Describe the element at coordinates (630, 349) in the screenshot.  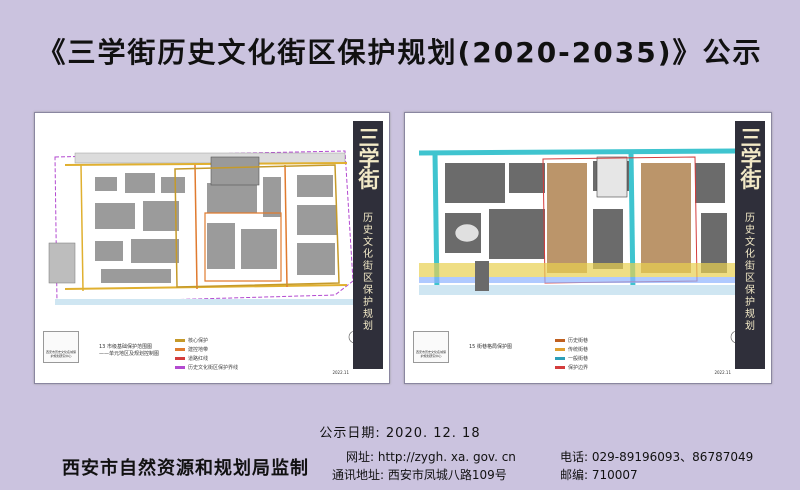
I see `legend-item: 传统街巷` at that location.